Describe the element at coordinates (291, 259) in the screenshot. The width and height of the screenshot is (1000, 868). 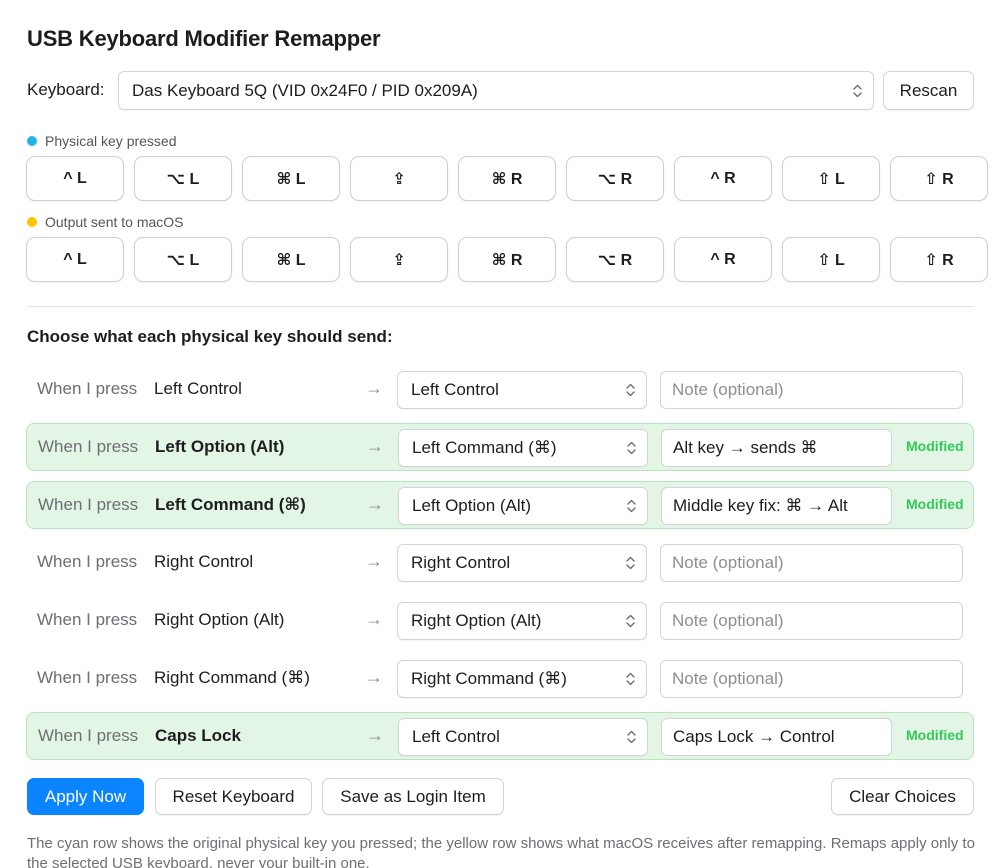
I see `output-key: ⌘ L` at that location.